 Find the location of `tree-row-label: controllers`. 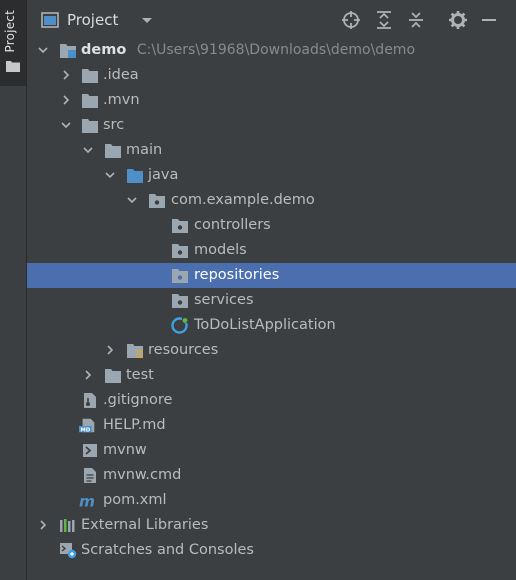

tree-row-label: controllers is located at coordinates (232, 225).